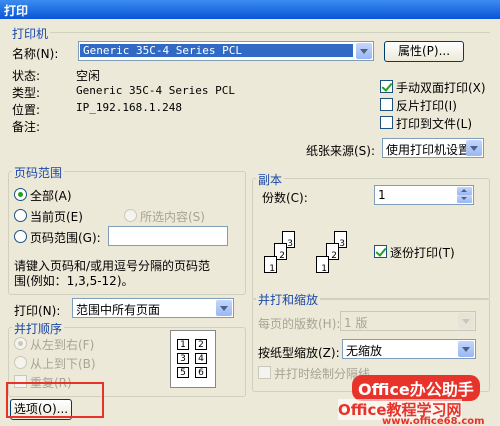 Image resolution: width=500 pixels, height=426 pixels. I want to click on range-selection-label: 所选内容(S), so click(172, 217).